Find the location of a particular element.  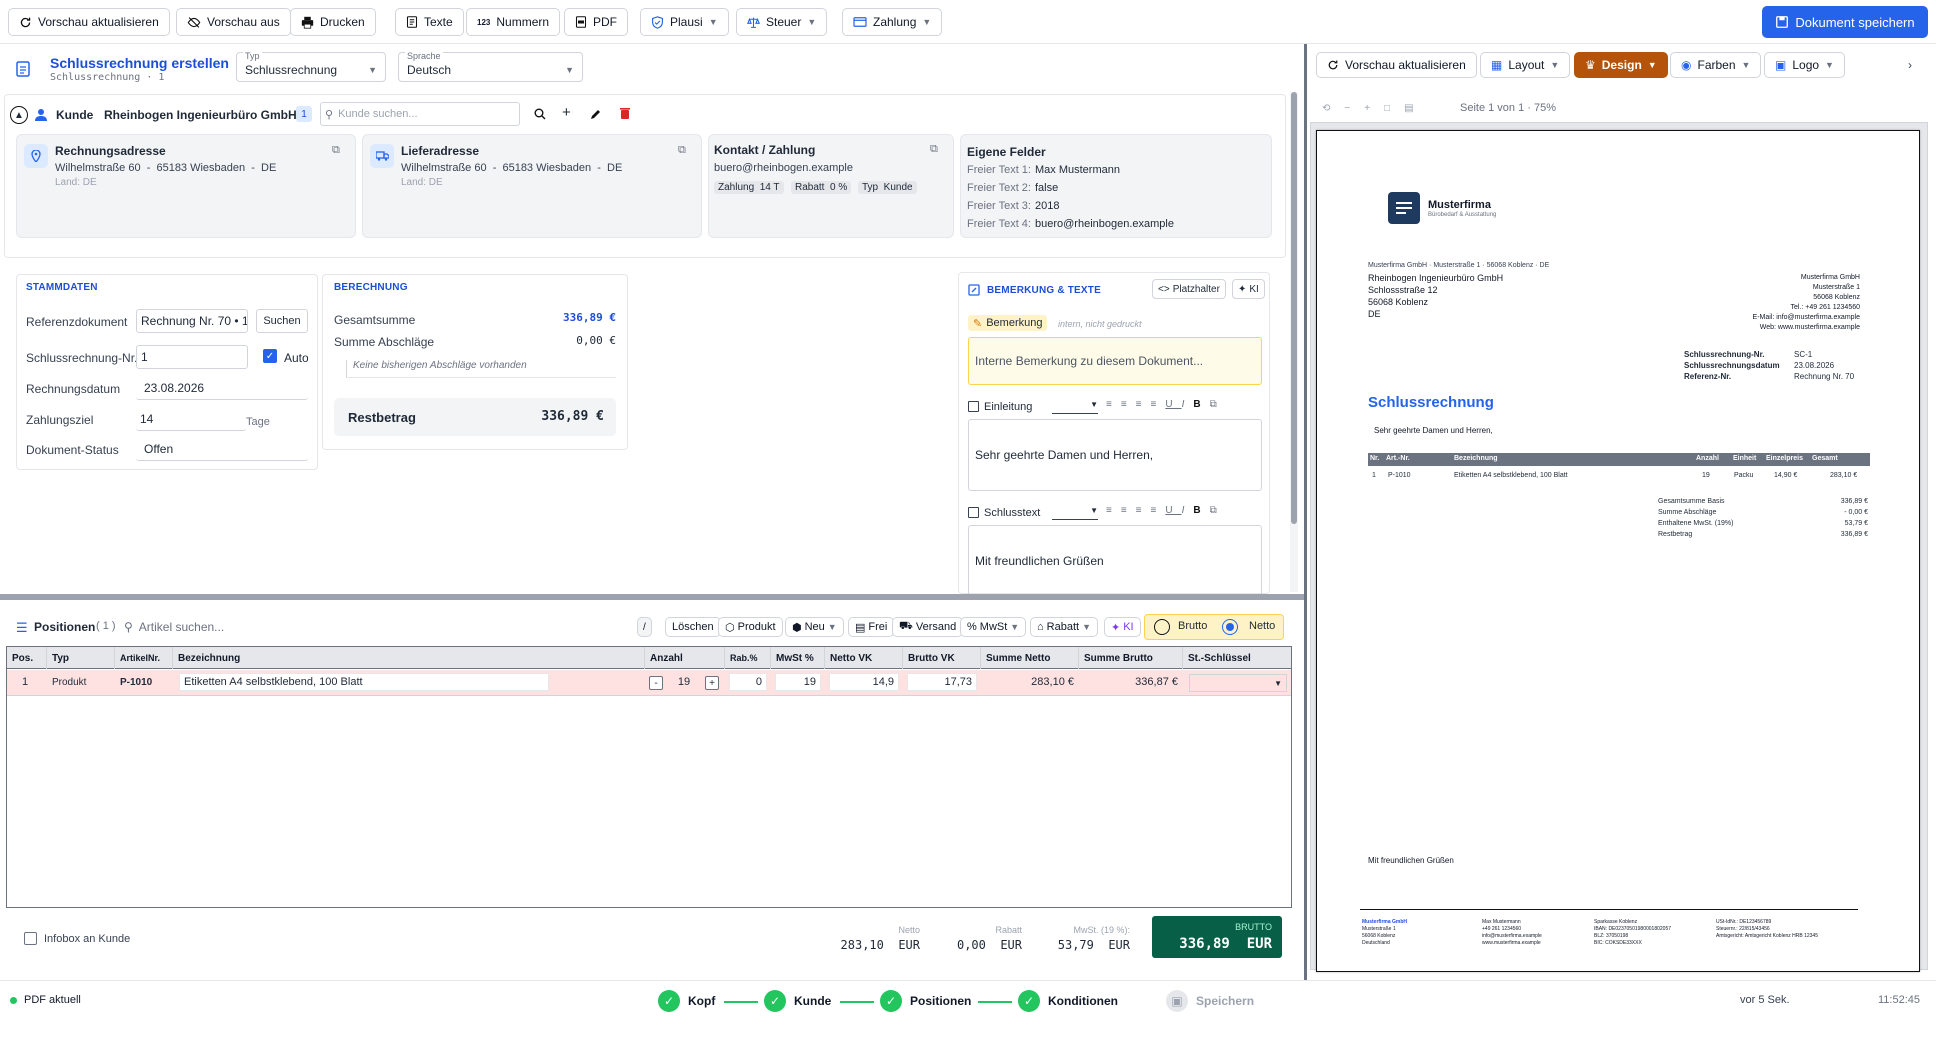

cell-description-input: Etiketten A4 selbstklebend, 100 Blatt is located at coordinates (364, 682).